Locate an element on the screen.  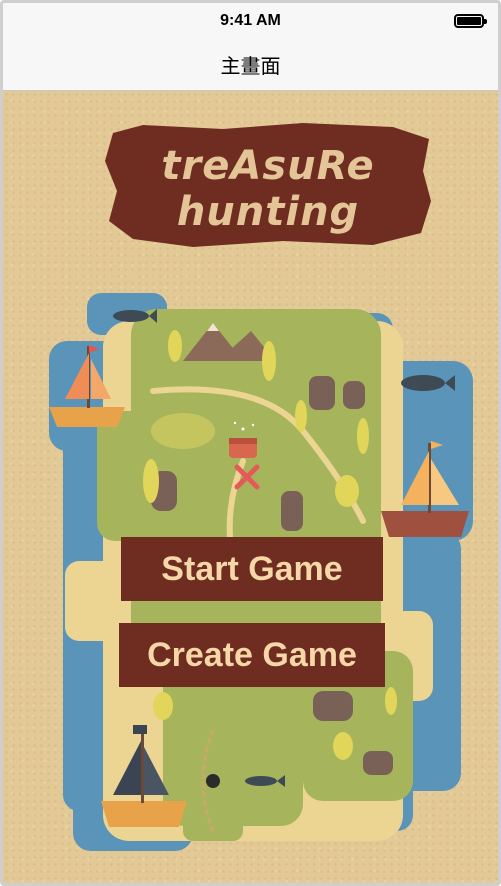
status-bar: 9:41 AM is located at coordinates (250, 21).